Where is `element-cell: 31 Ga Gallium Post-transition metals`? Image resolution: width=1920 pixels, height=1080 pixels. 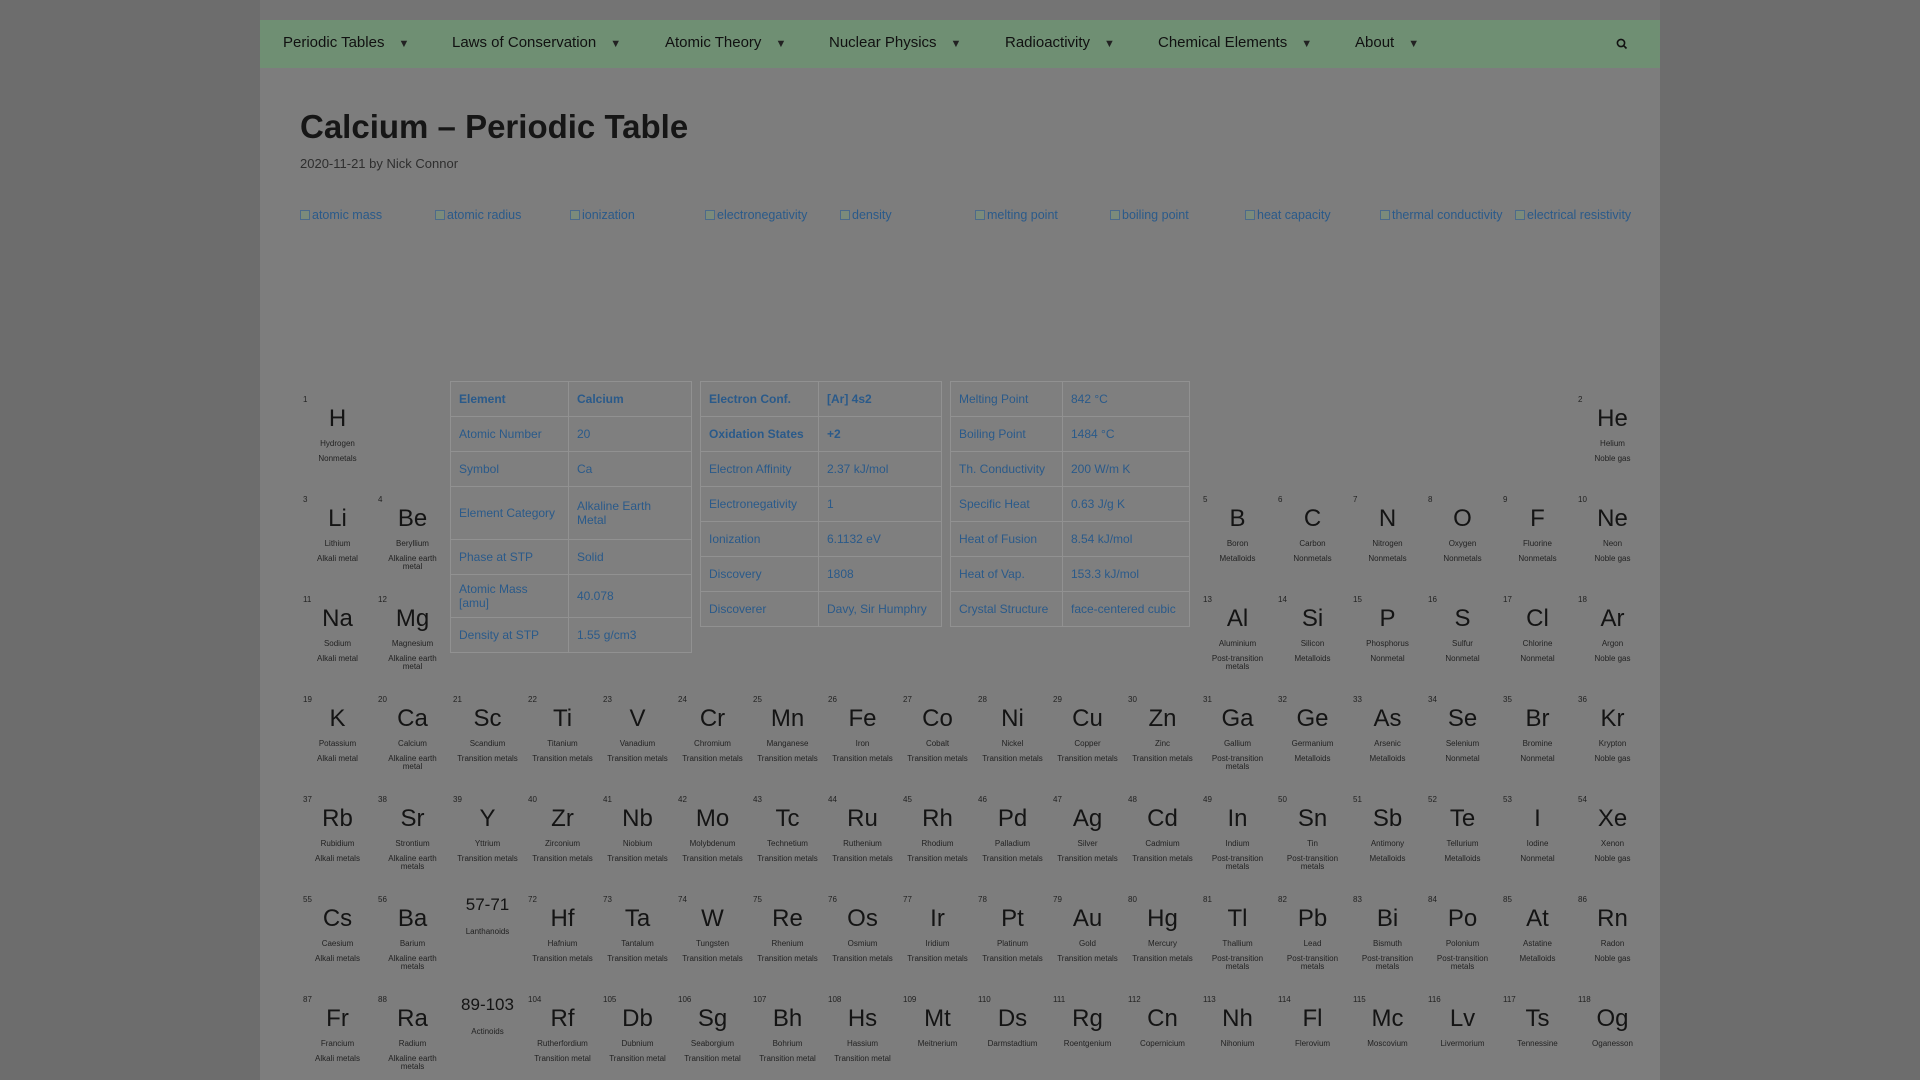
element-cell: 31 Ga Gallium Post-transition metals is located at coordinates (1237, 735).